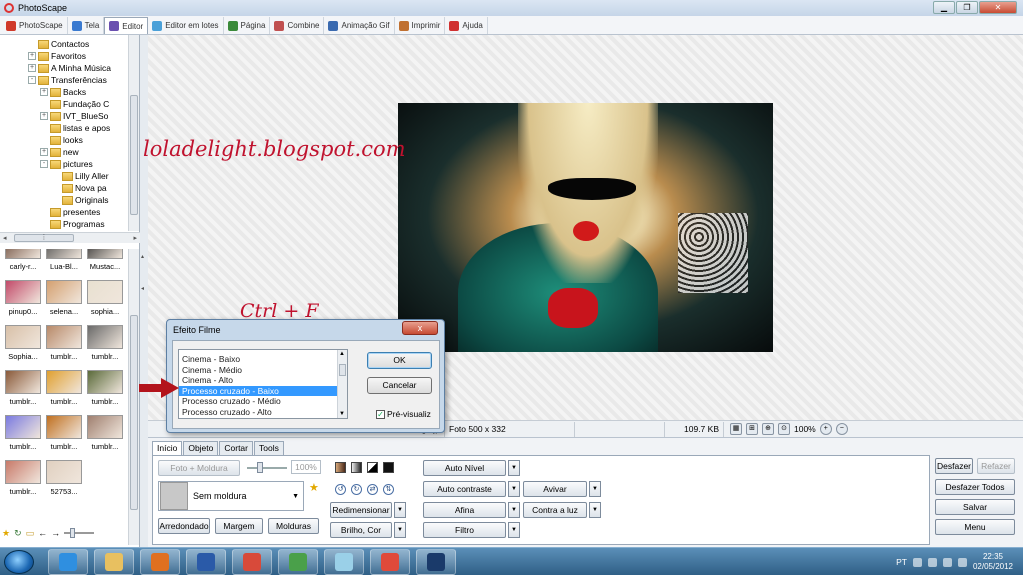 The width and height of the screenshot is (1023, 575). Describe the element at coordinates (464, 468) in the screenshot. I see `auto-level-button: Auto Nível` at that location.